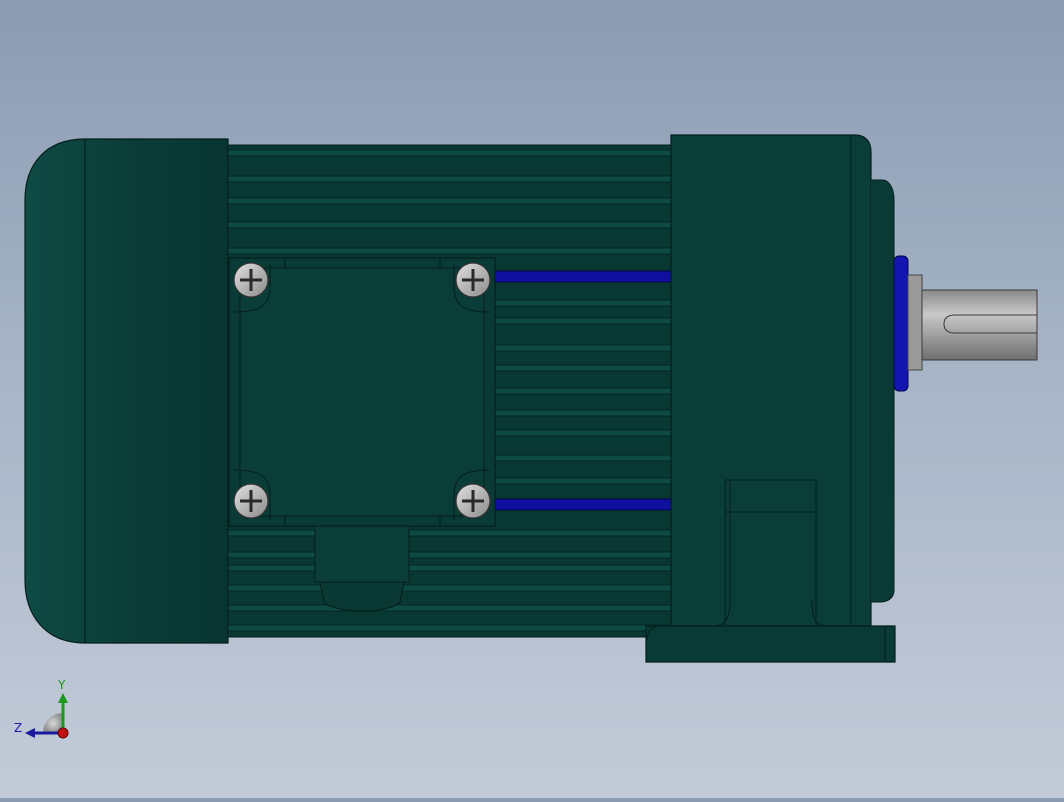 The height and width of the screenshot is (802, 1064). What do you see at coordinates (251, 280) in the screenshot?
I see `screw-top-left` at bounding box center [251, 280].